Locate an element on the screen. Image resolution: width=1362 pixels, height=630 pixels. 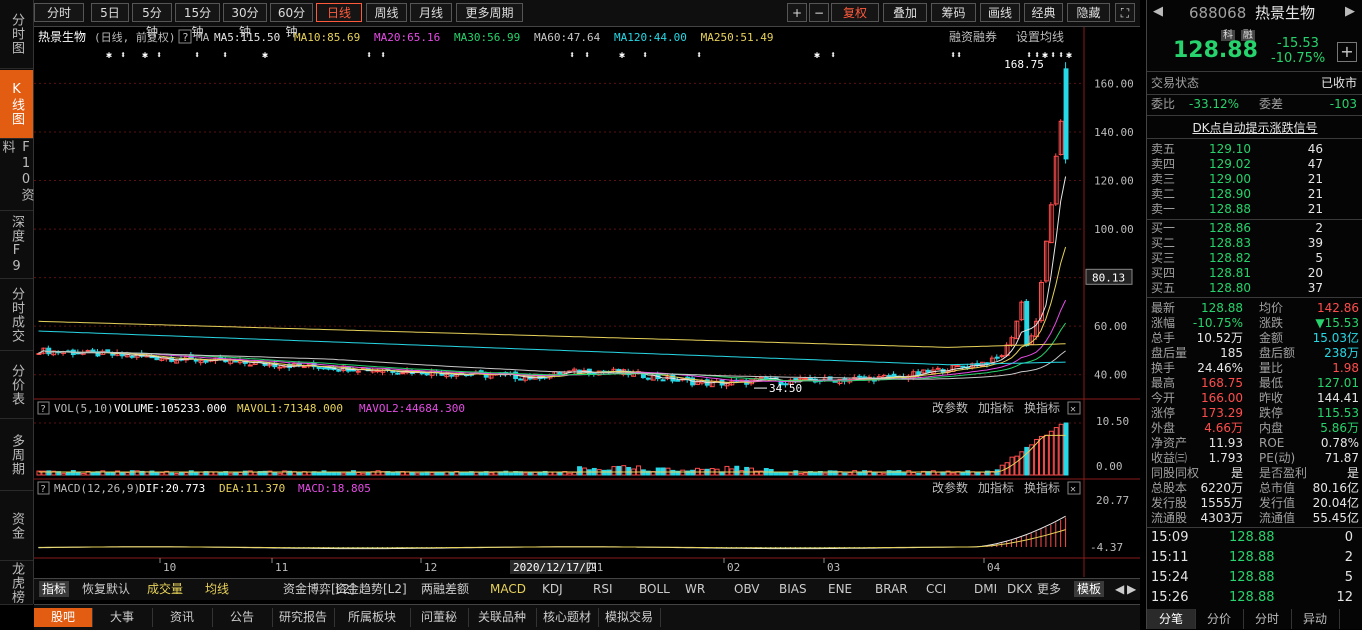
asks-row-0: 卖五 129.10 46 is located at coordinates (1254, 149).